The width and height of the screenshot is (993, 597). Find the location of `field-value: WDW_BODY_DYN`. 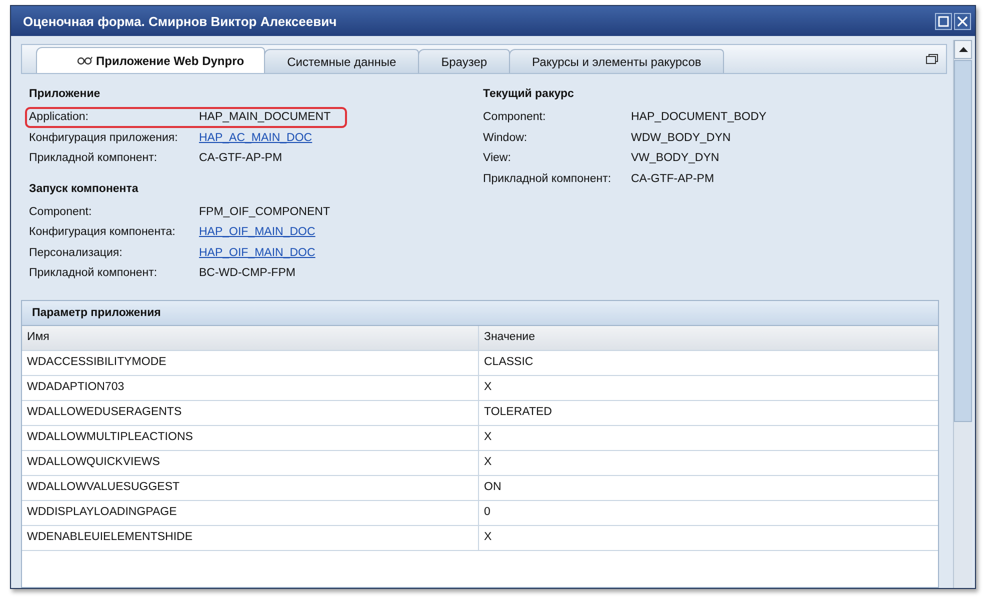

field-value: WDW_BODY_DYN is located at coordinates (681, 138).